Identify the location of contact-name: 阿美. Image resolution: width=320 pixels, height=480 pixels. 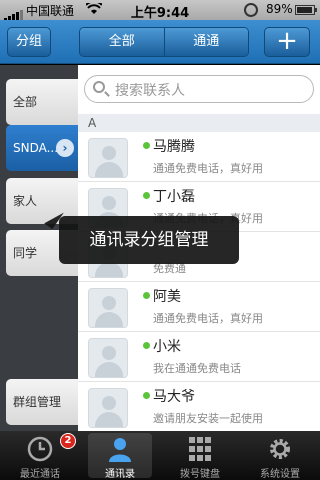
(167, 297).